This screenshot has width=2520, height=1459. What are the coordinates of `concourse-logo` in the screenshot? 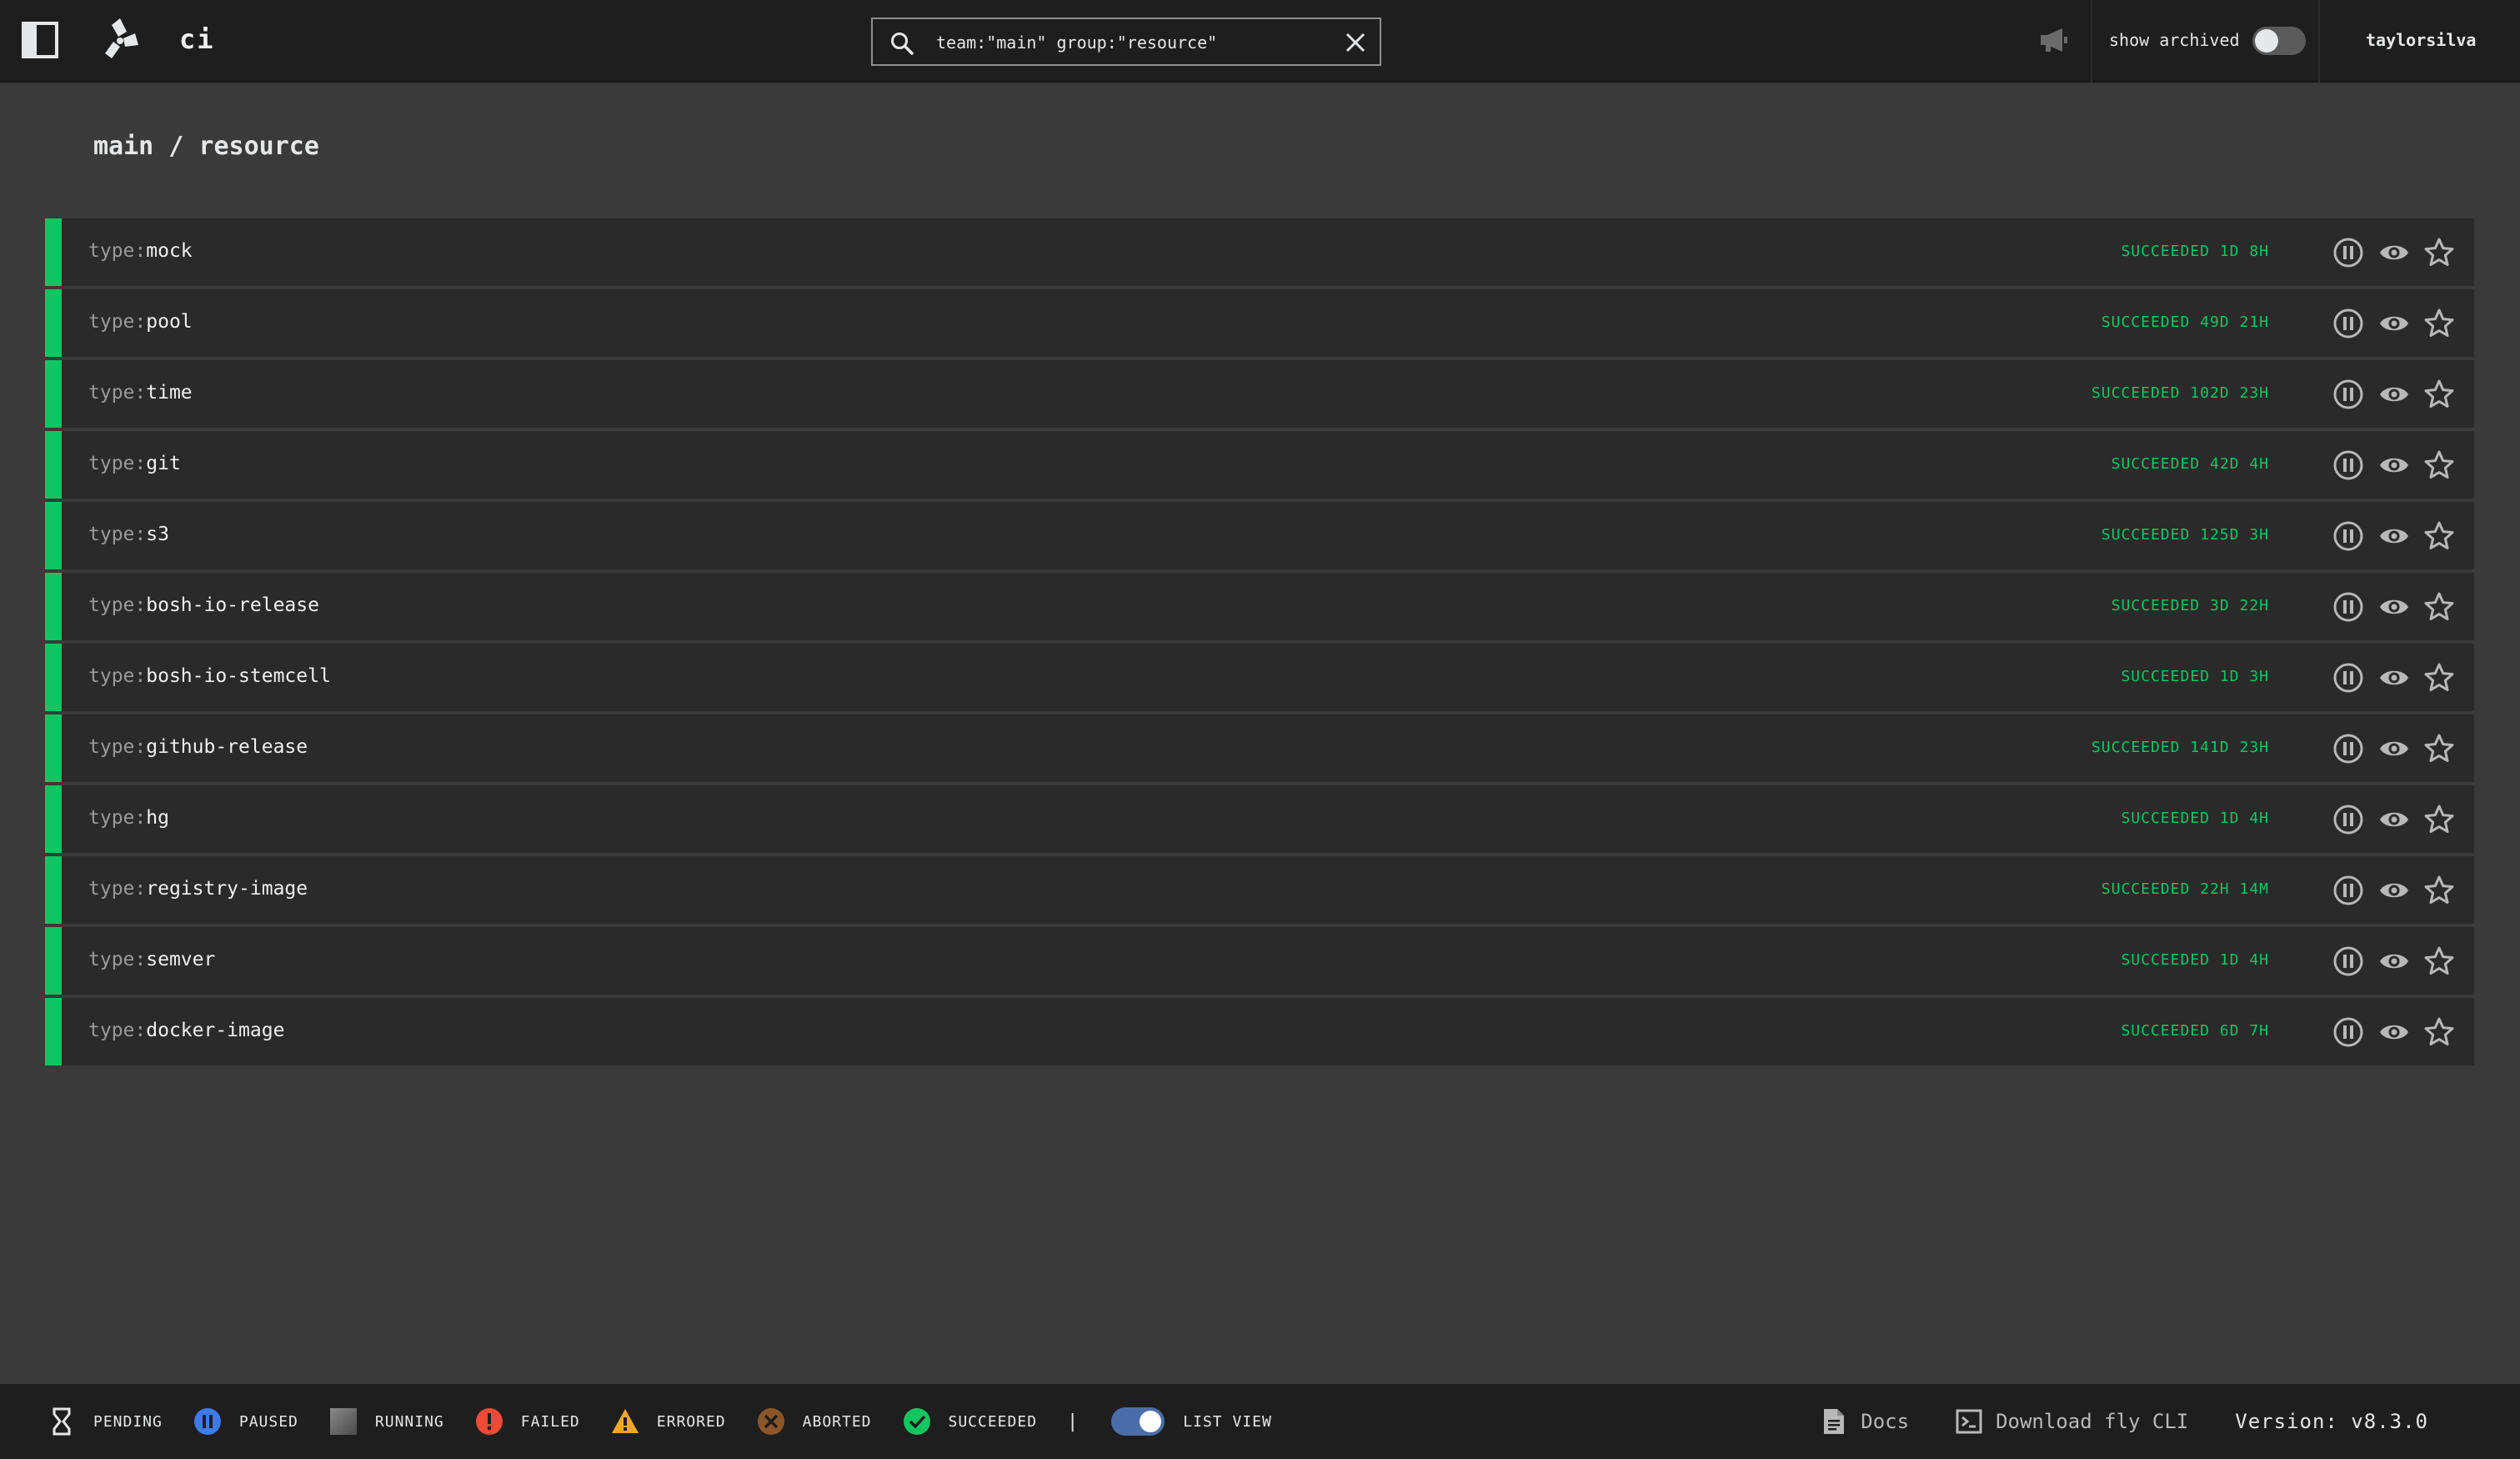 It's located at (120, 40).